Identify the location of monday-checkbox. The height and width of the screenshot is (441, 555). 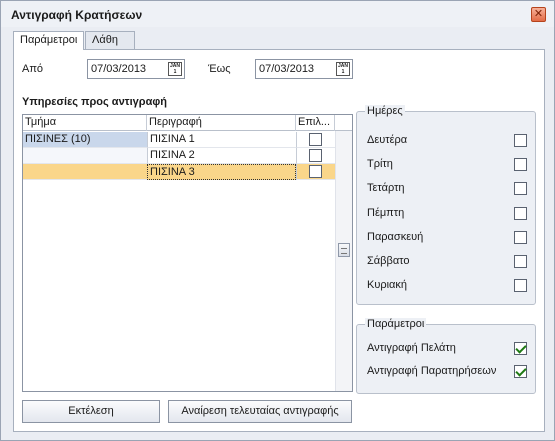
(520, 140).